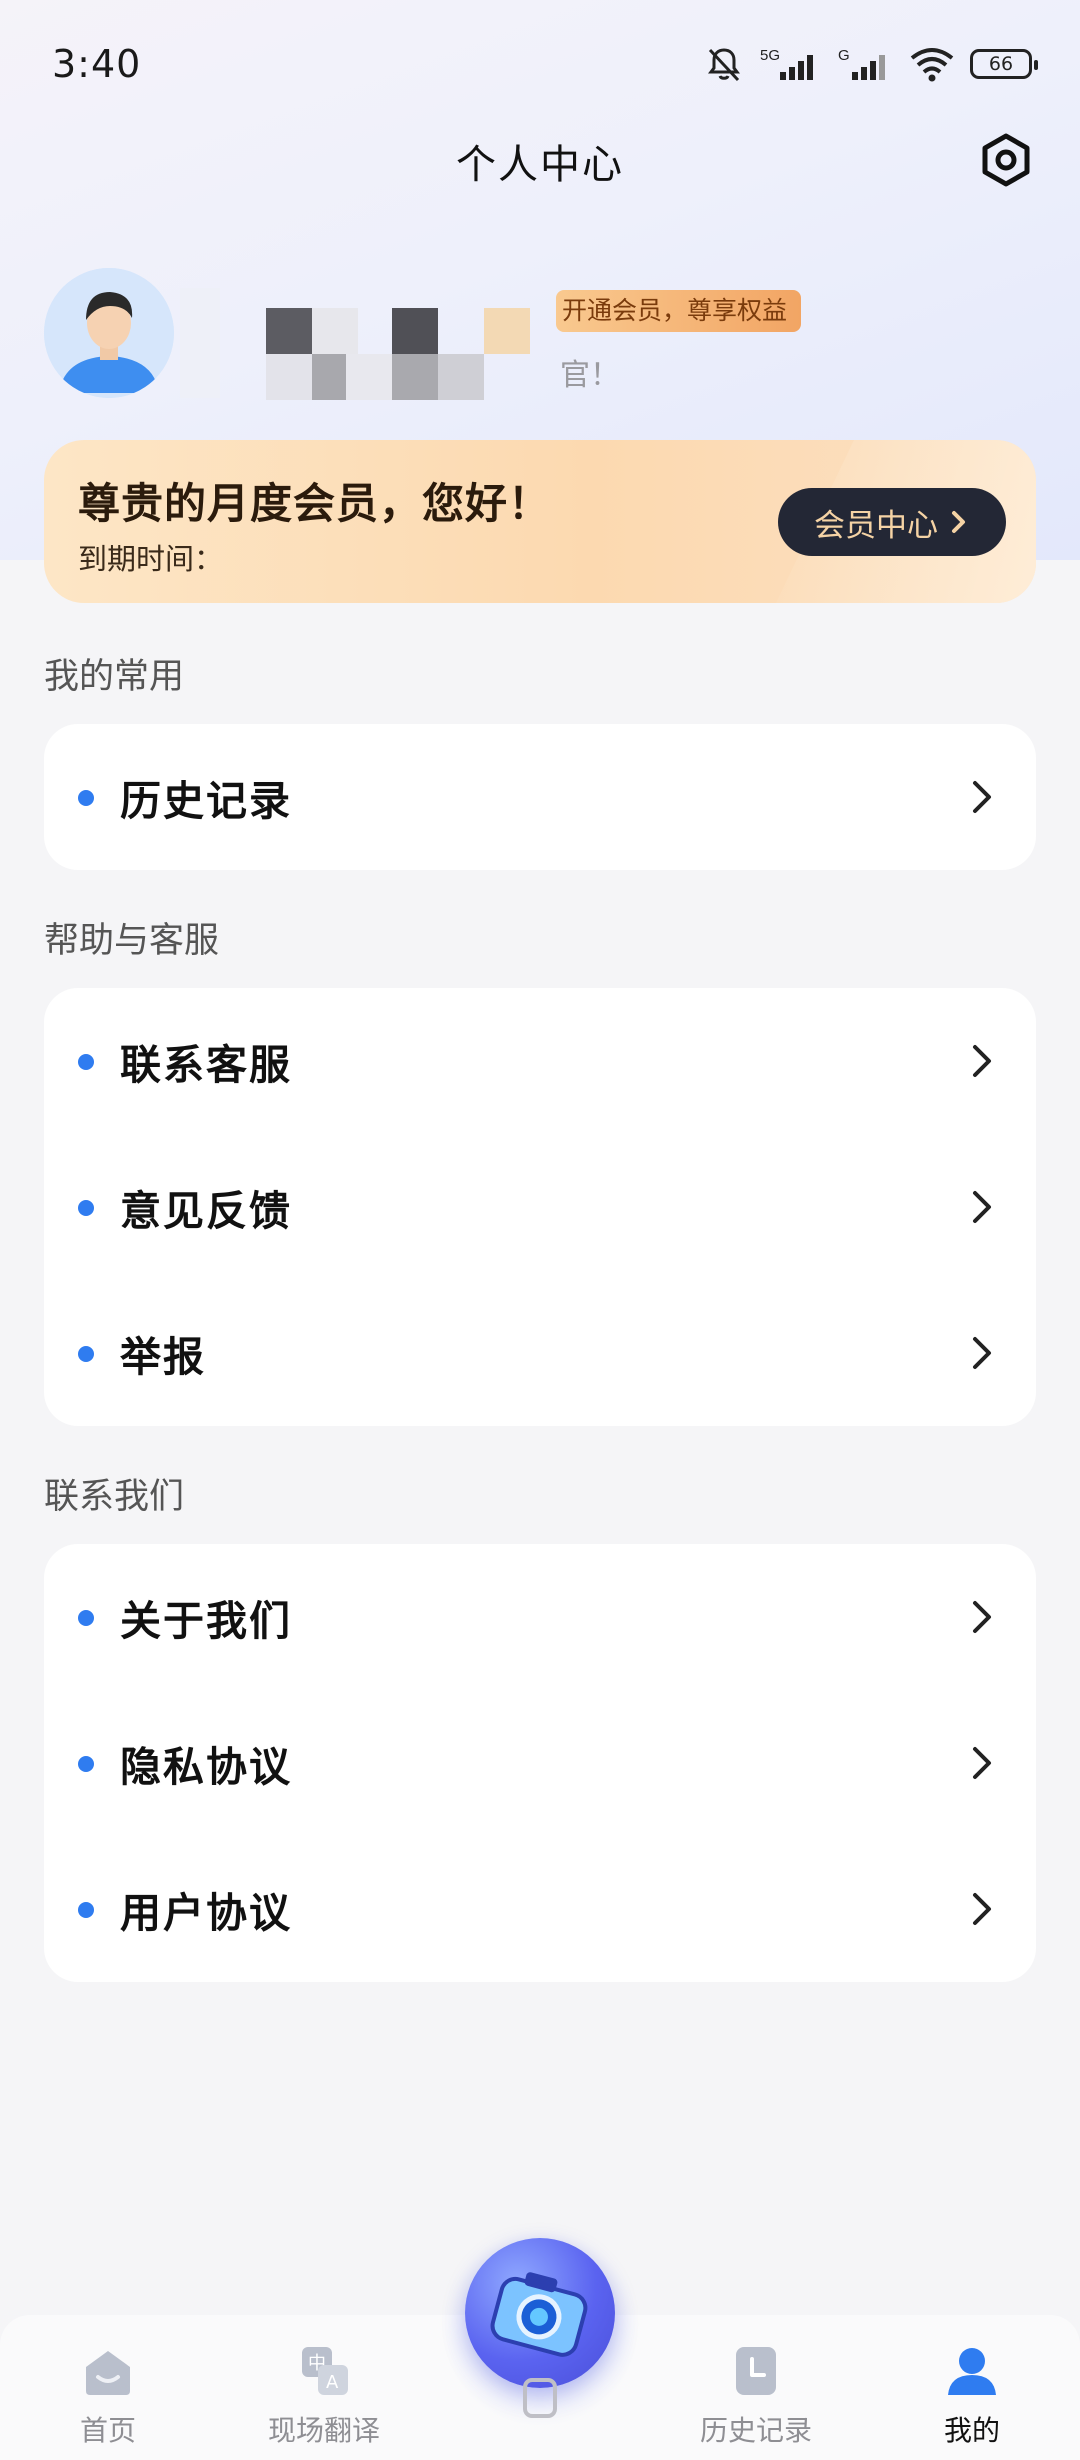  Describe the element at coordinates (756, 2396) in the screenshot. I see `nav-item-history: 历史记录` at that location.